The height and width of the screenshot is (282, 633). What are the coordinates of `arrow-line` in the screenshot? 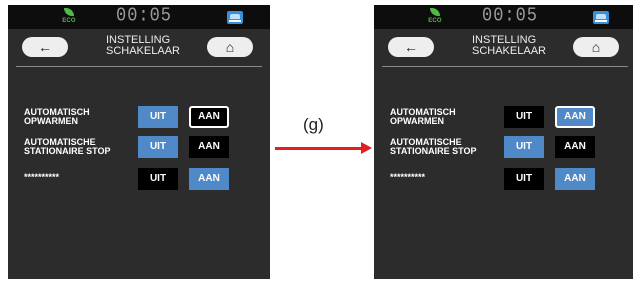 It's located at (319, 148).